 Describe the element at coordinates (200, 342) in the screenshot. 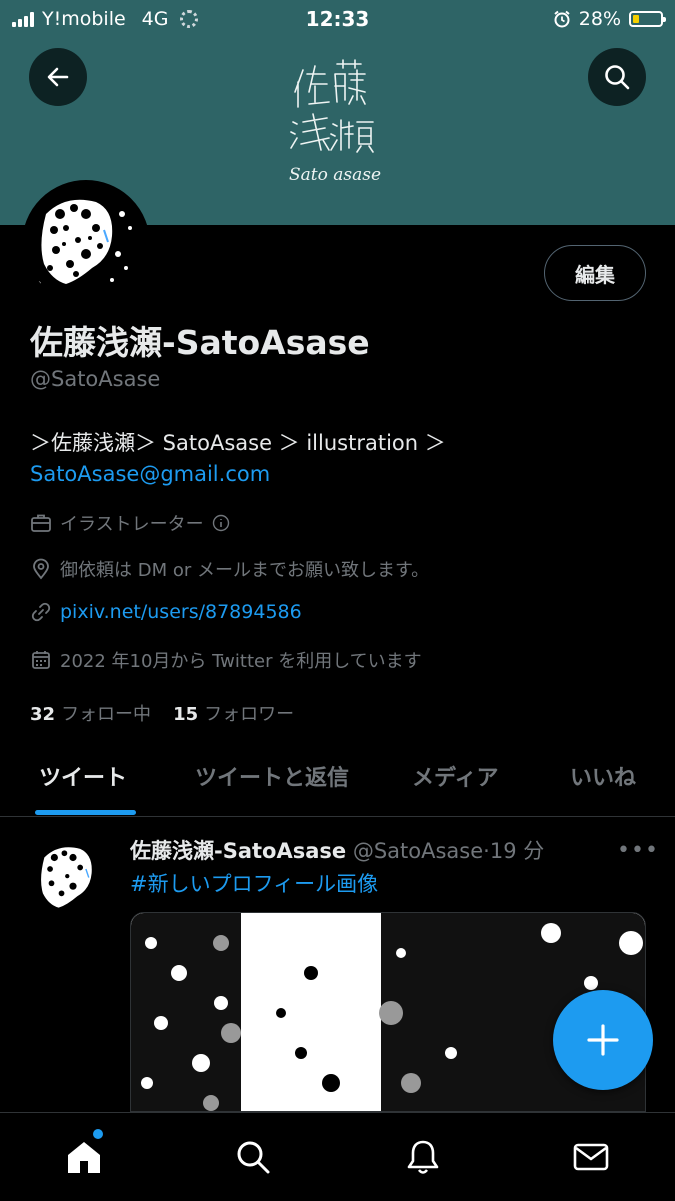

I see `display-name: 佐藤浅瀬-SatoAsase` at that location.